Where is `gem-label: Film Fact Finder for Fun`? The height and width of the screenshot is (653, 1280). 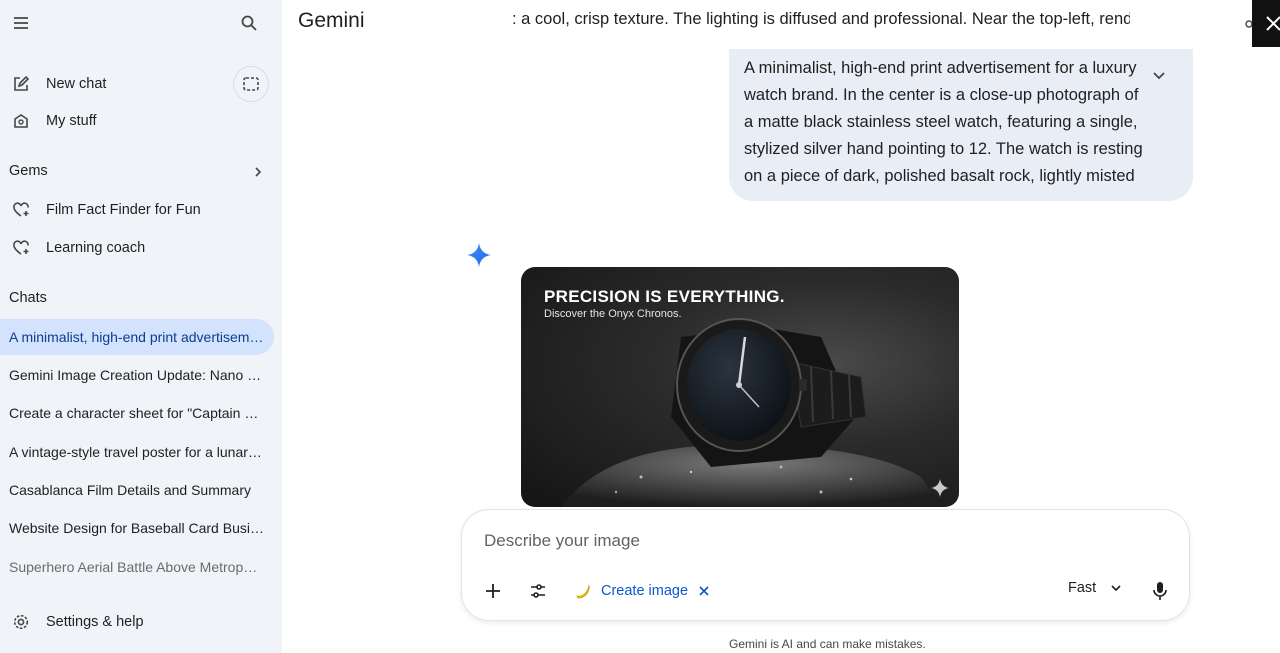 gem-label: Film Fact Finder for Fun is located at coordinates (123, 210).